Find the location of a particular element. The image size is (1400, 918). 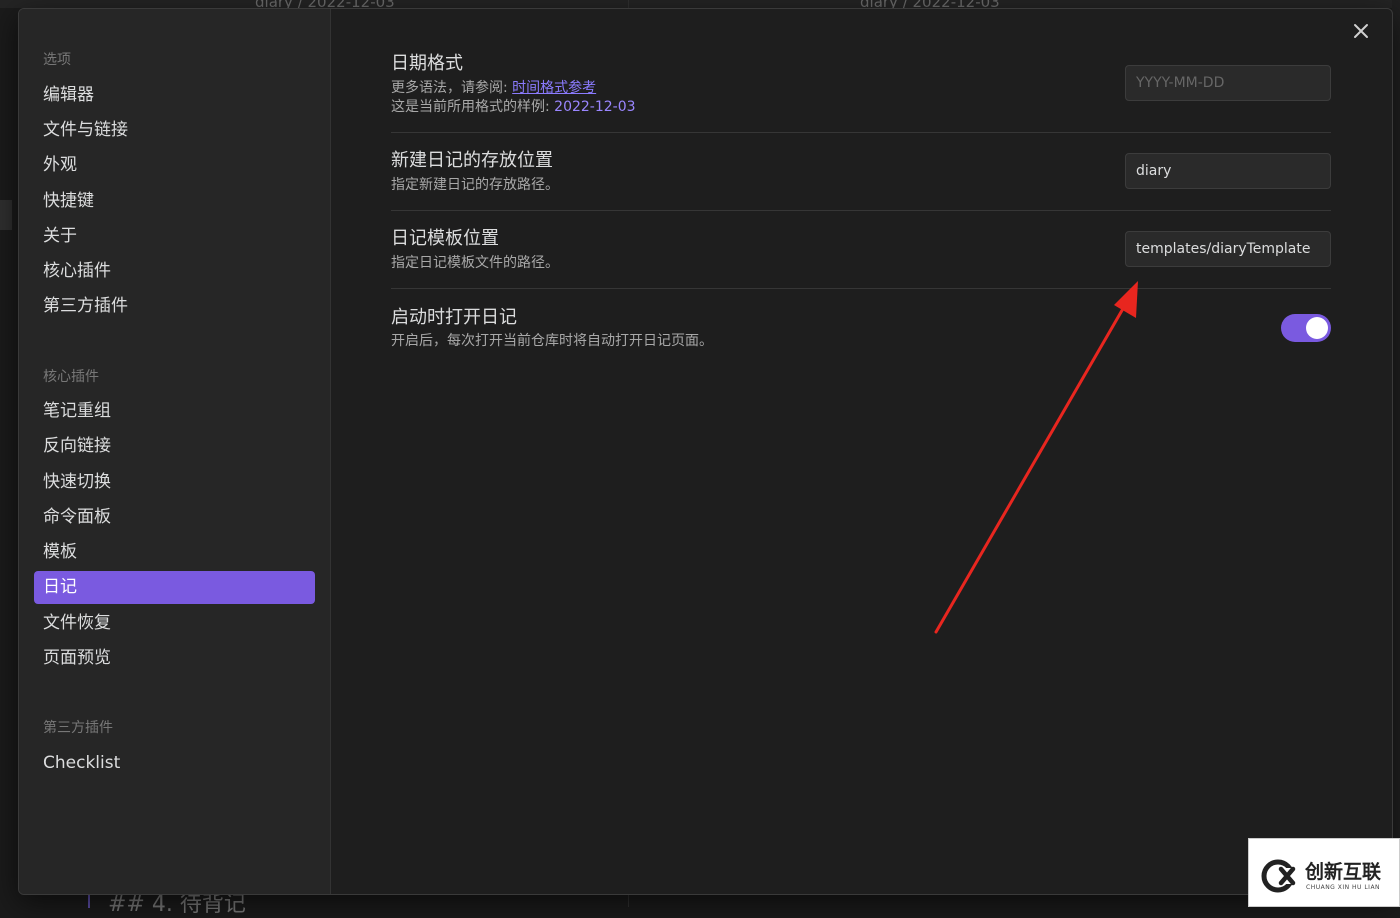

nav-item-community-plugins: 第三方插件 is located at coordinates (174, 306).